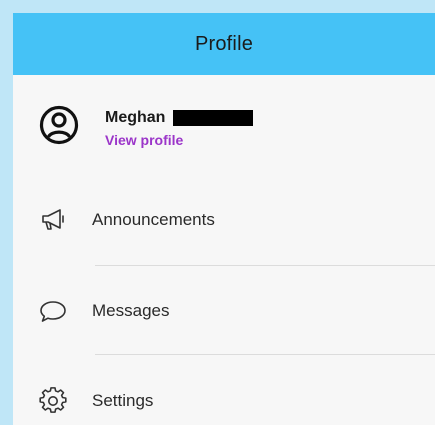 The image size is (435, 425). I want to click on profile-name: Meghan, so click(135, 117).